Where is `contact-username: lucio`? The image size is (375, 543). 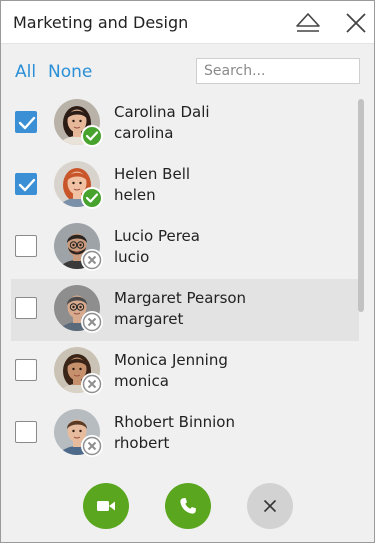 contact-username: lucio is located at coordinates (132, 257).